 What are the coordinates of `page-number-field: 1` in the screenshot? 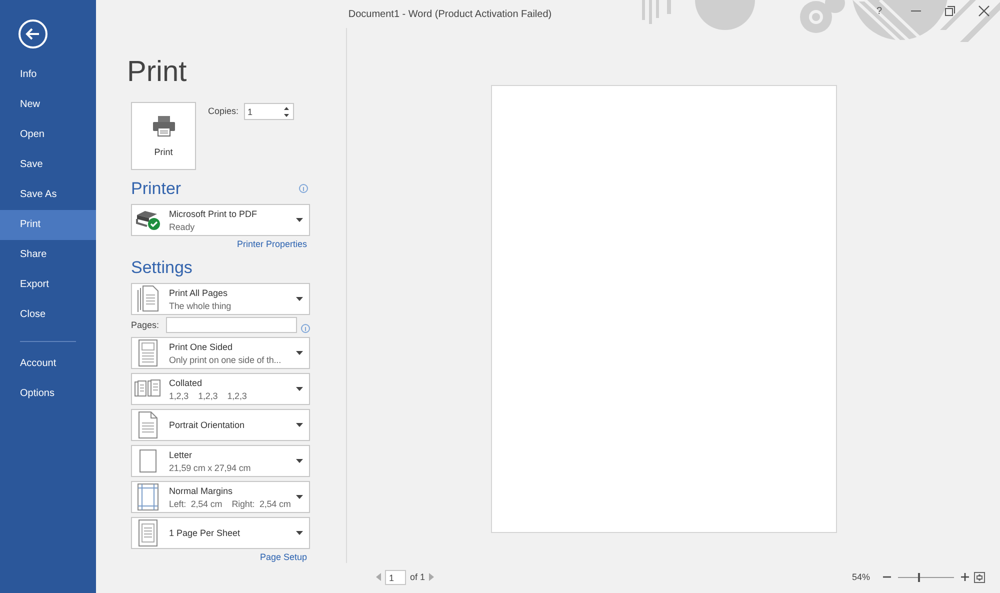 It's located at (395, 577).